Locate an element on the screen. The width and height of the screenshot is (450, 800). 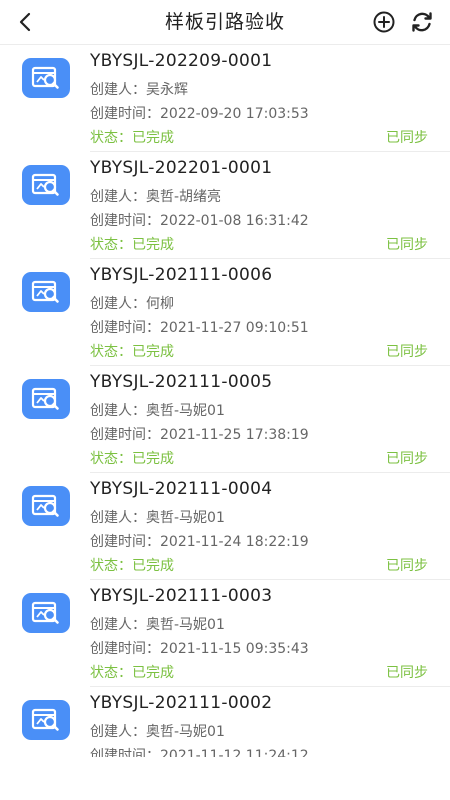
record-created-time: 创建时间：2021-11-24 18:22:19 is located at coordinates (199, 542).